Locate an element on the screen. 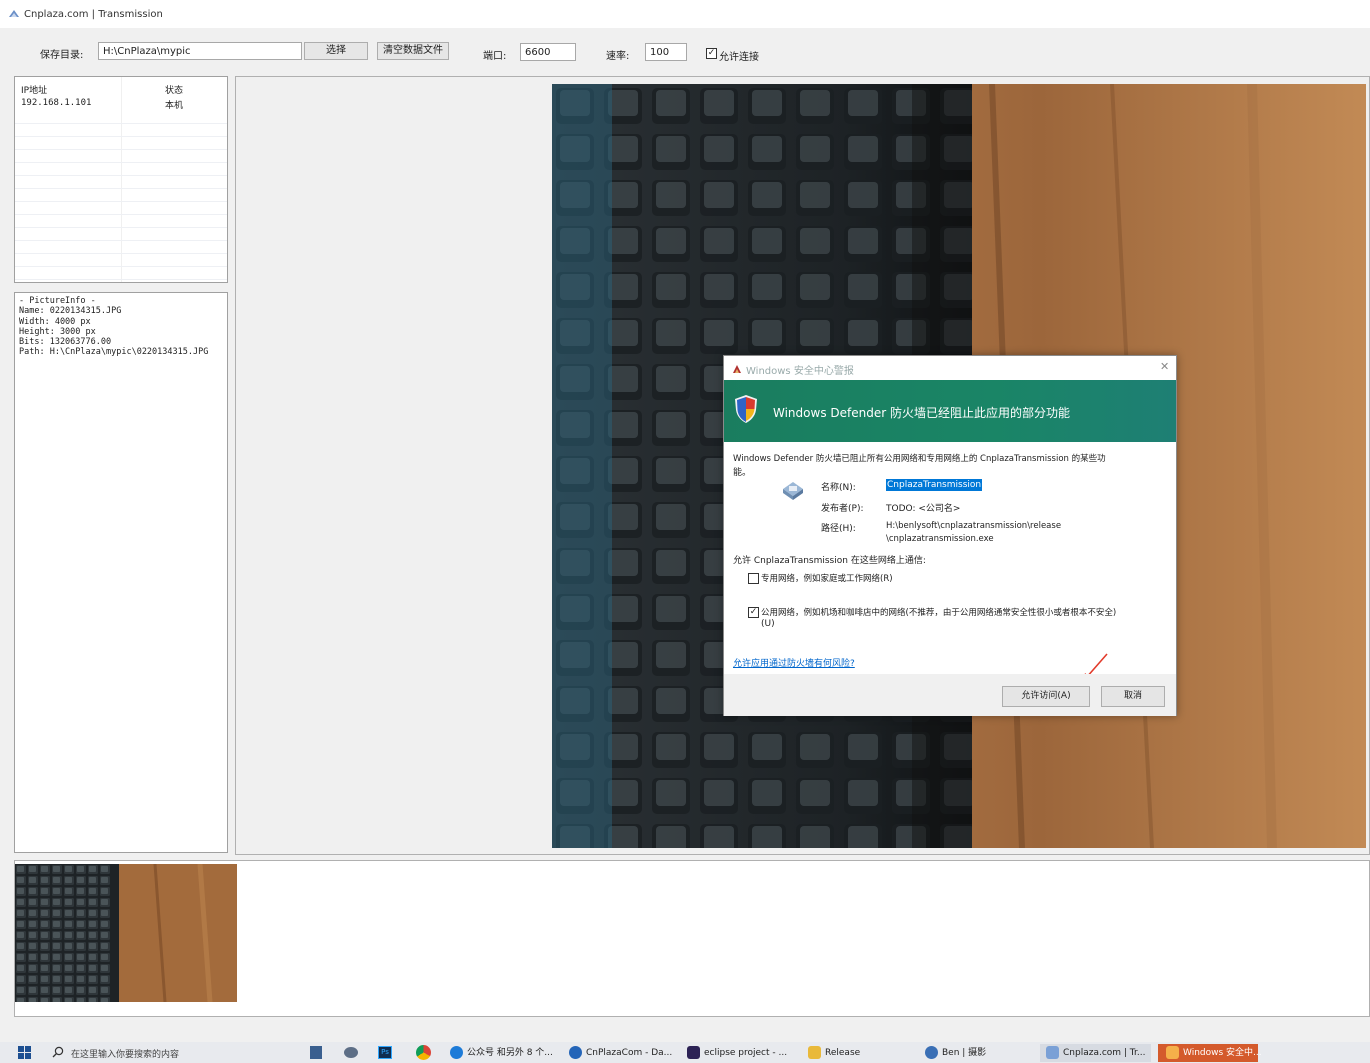 Image resolution: width=1370 pixels, height=1063 pixels. speed-label: 速率: is located at coordinates (618, 56).